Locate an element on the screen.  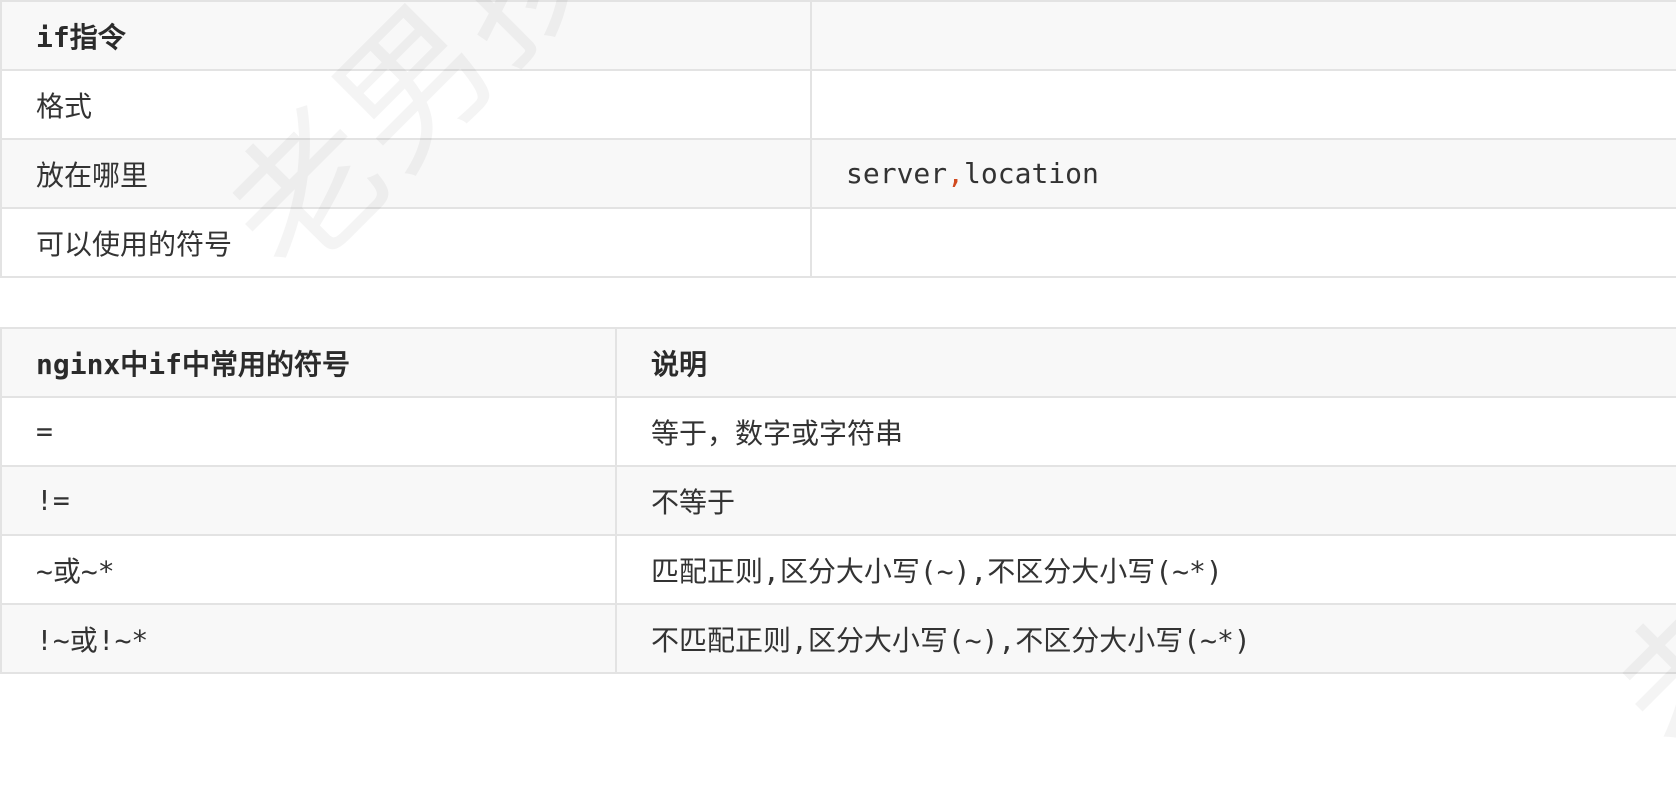
cell-symbols-label: 可以使用的符号 is located at coordinates (406, 242).